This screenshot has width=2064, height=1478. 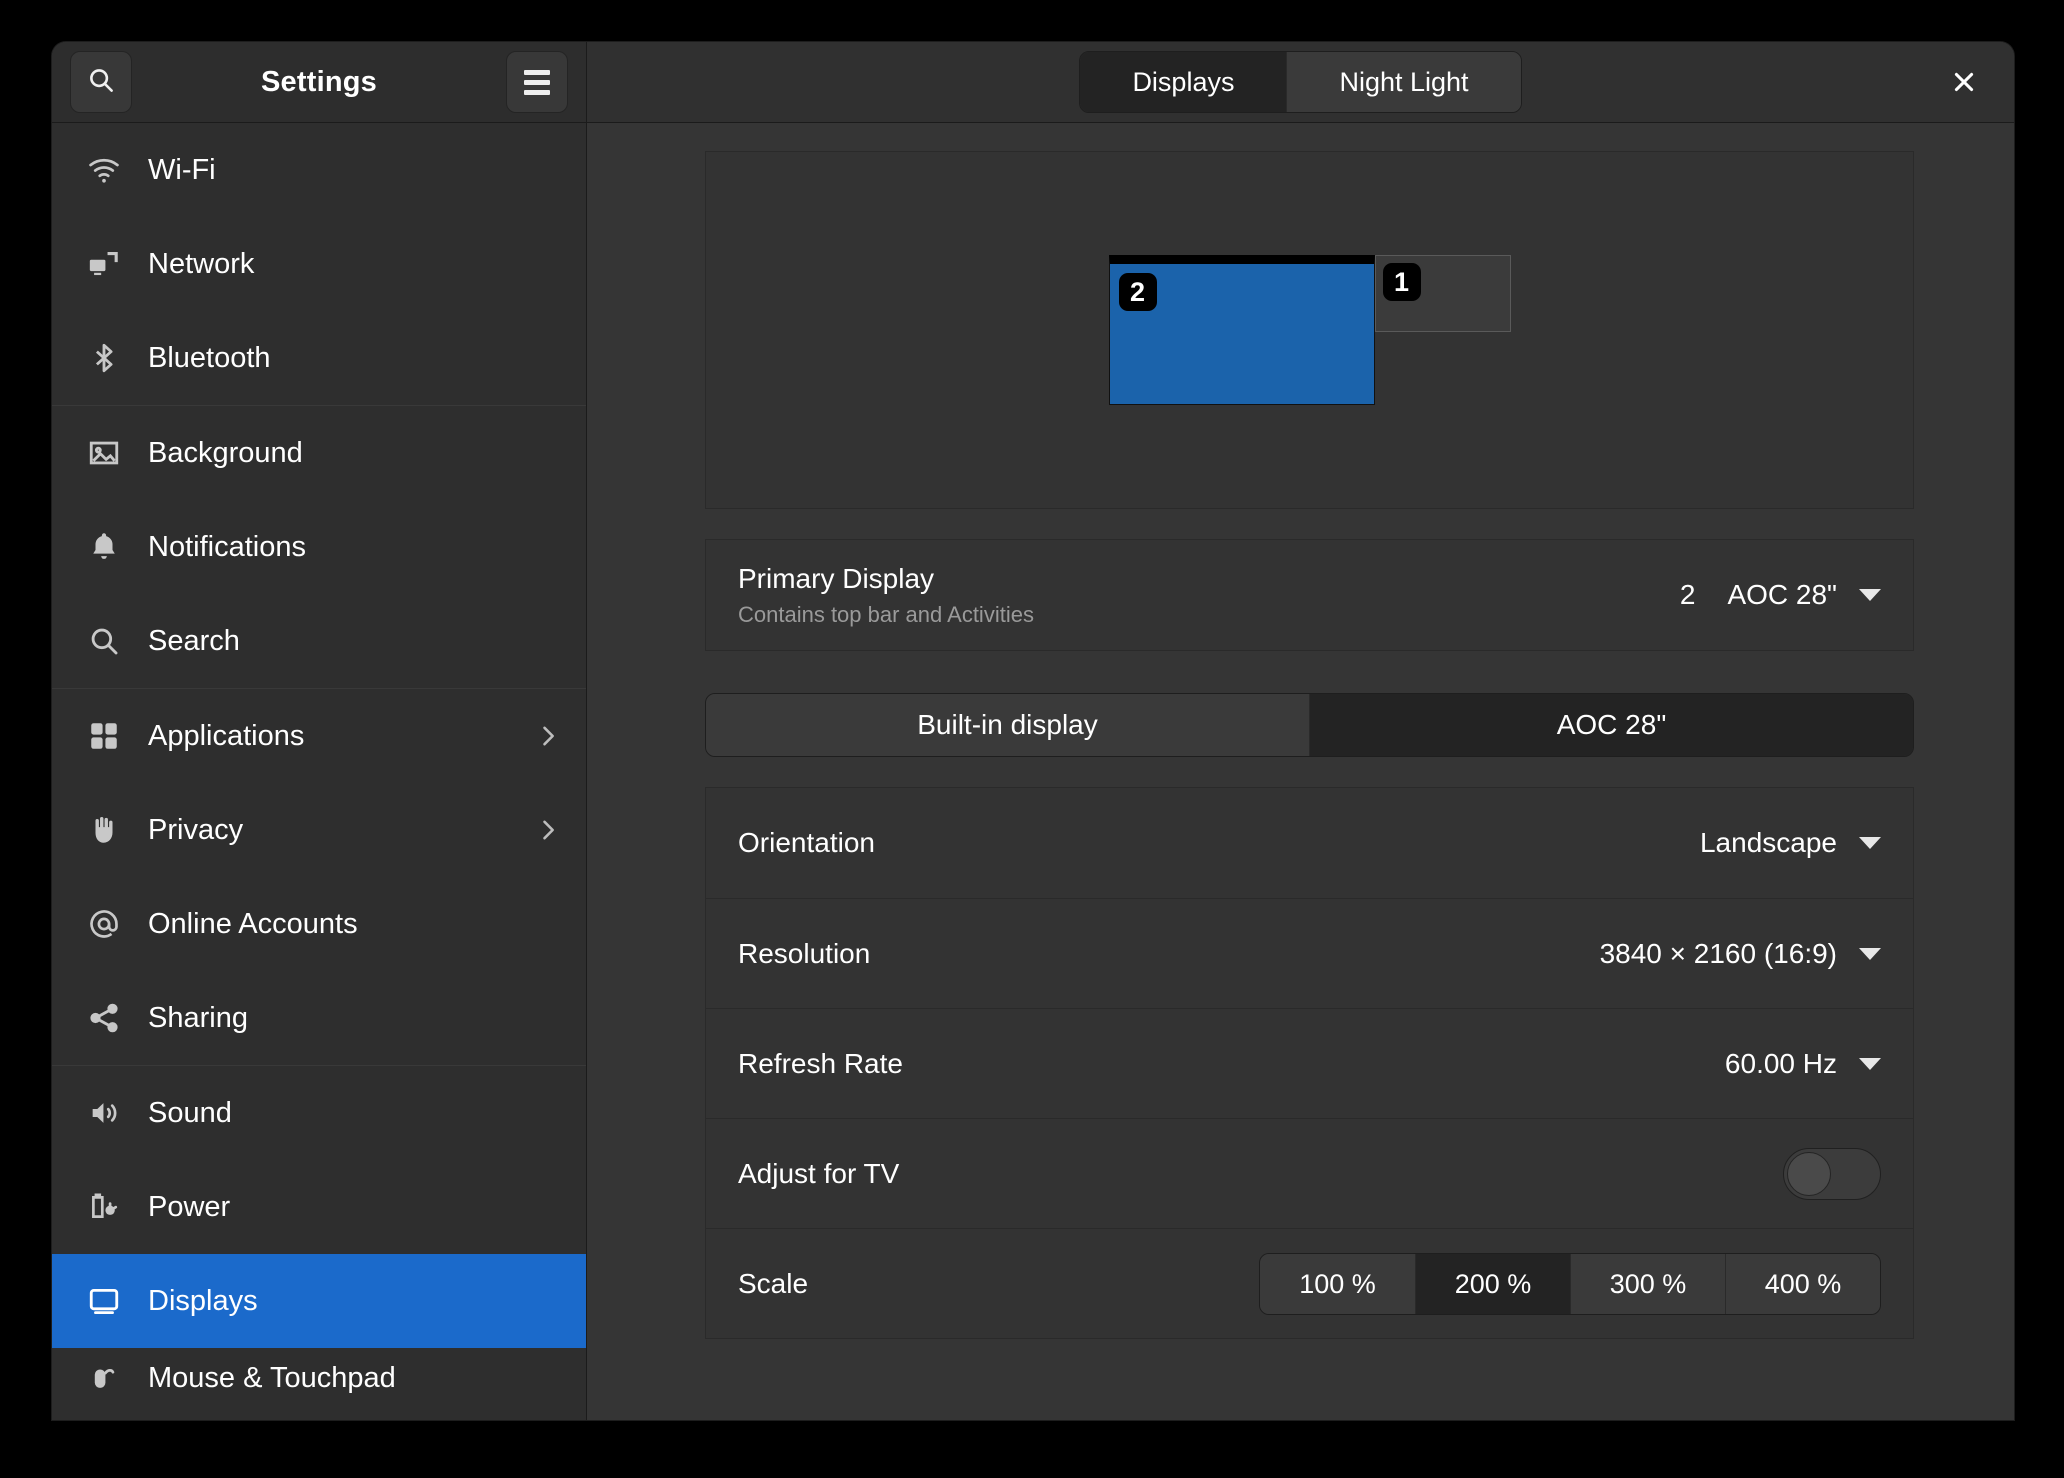 I want to click on toggle-knob, so click(x=1809, y=1173).